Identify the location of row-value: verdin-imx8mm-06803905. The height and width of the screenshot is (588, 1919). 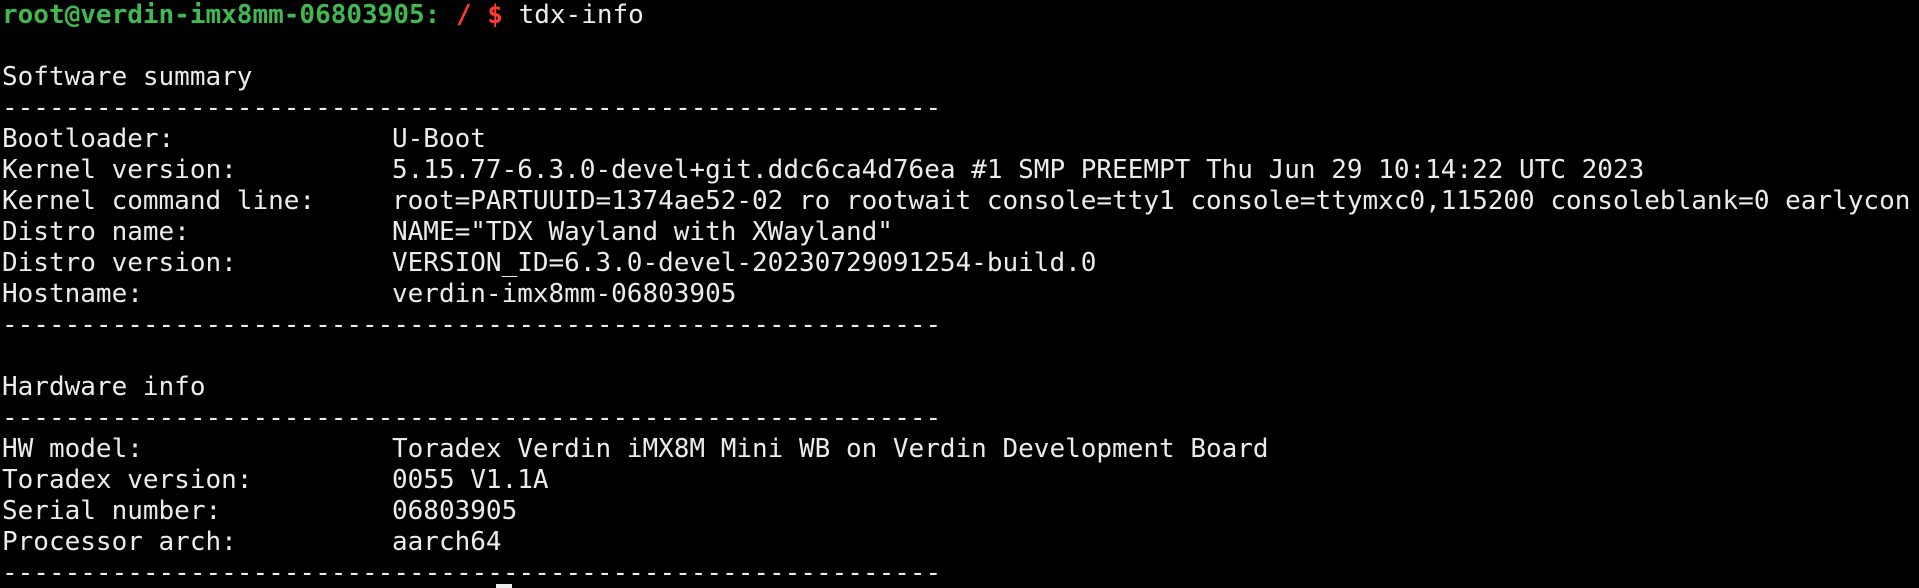
(564, 294).